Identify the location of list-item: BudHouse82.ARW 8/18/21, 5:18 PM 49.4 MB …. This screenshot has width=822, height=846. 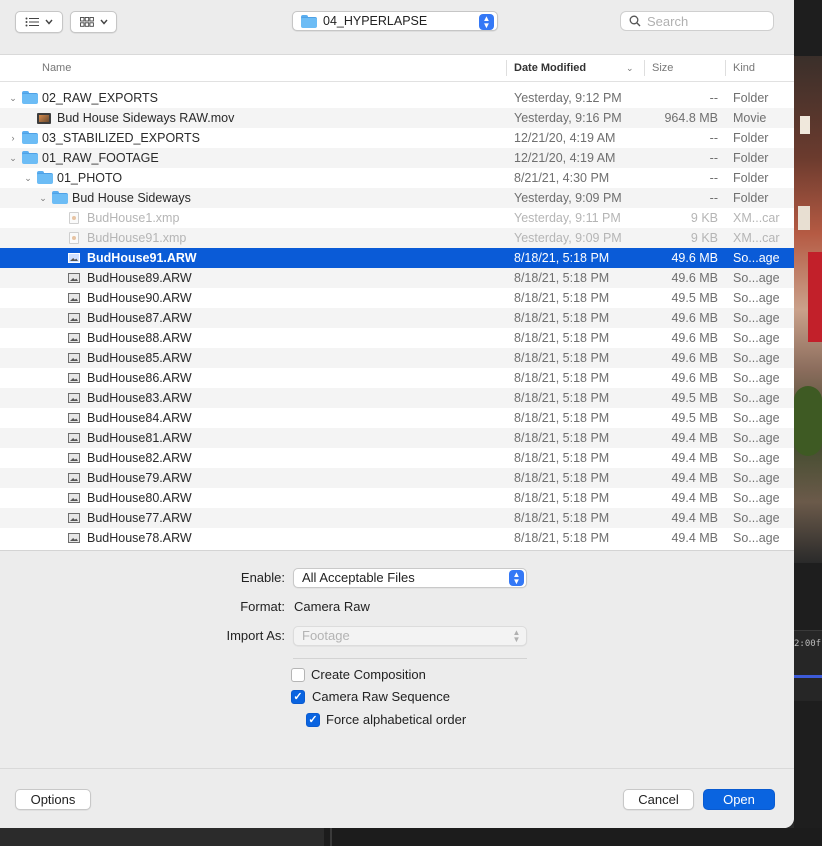
(397, 458).